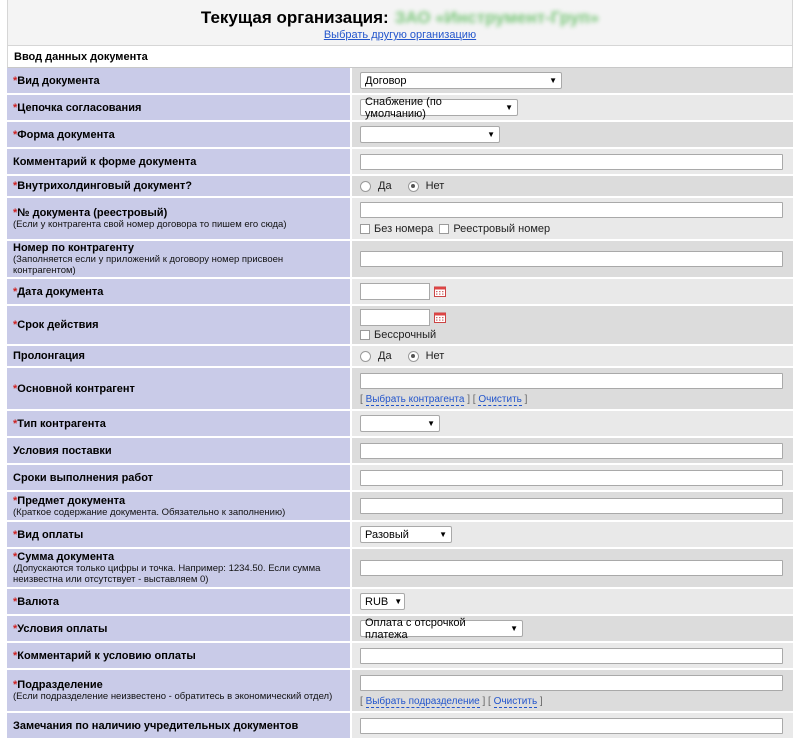  I want to click on payment-terms-select: Оплата с отсрочкой платежа ▼, so click(441, 629).